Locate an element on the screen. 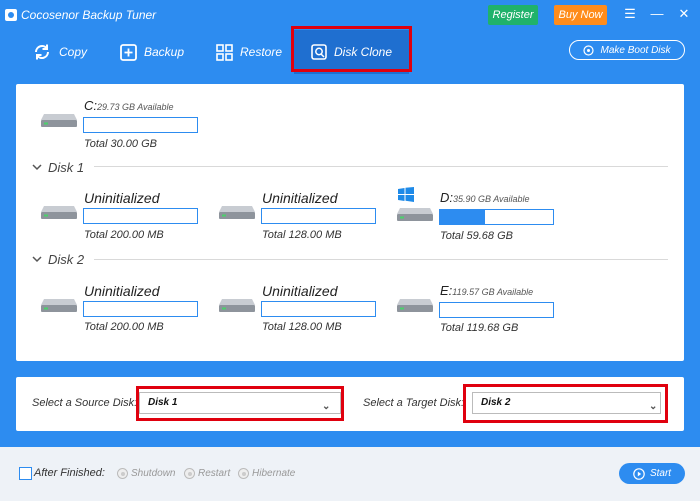  copy-tab: Copy is located at coordinates (59, 52).